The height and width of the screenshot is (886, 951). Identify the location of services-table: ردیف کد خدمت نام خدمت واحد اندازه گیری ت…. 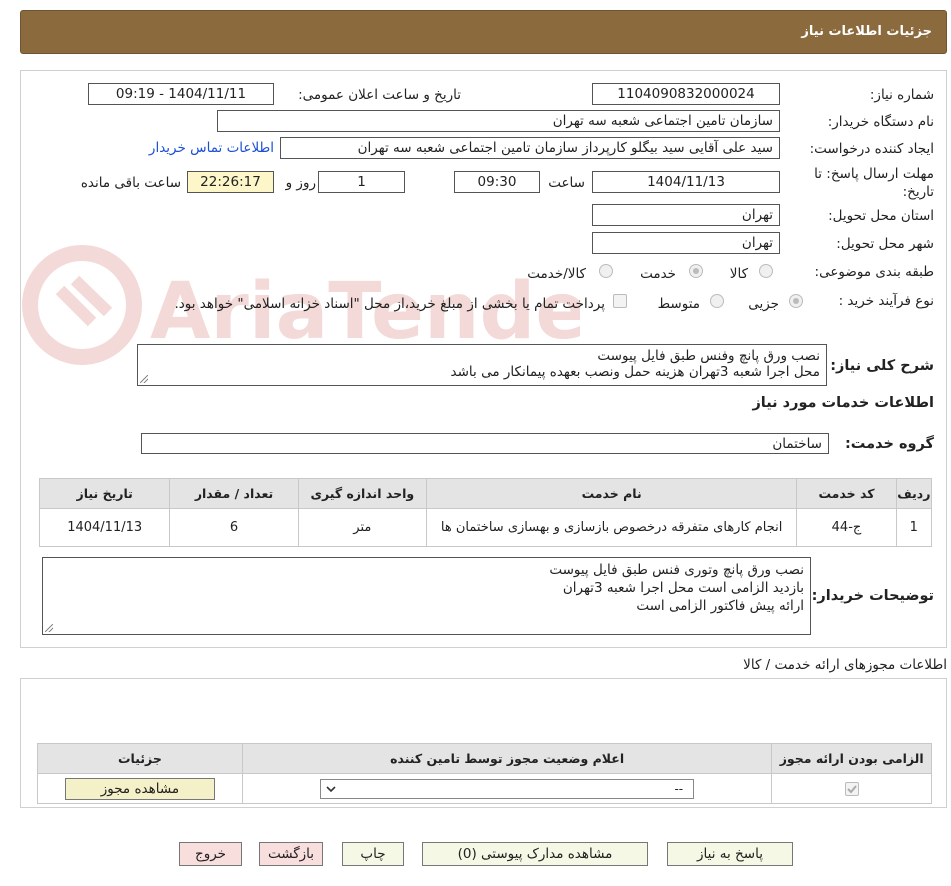
(485, 512).